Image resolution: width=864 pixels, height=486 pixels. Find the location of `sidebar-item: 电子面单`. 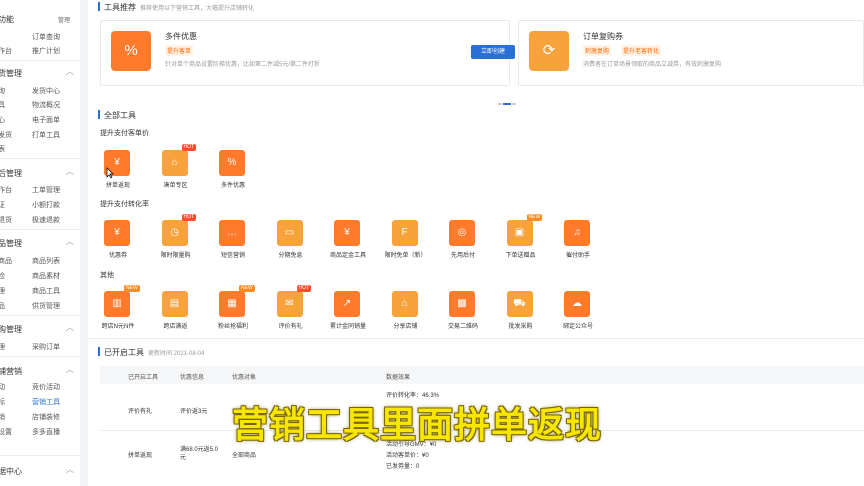

sidebar-item: 电子面单 is located at coordinates (46, 120).